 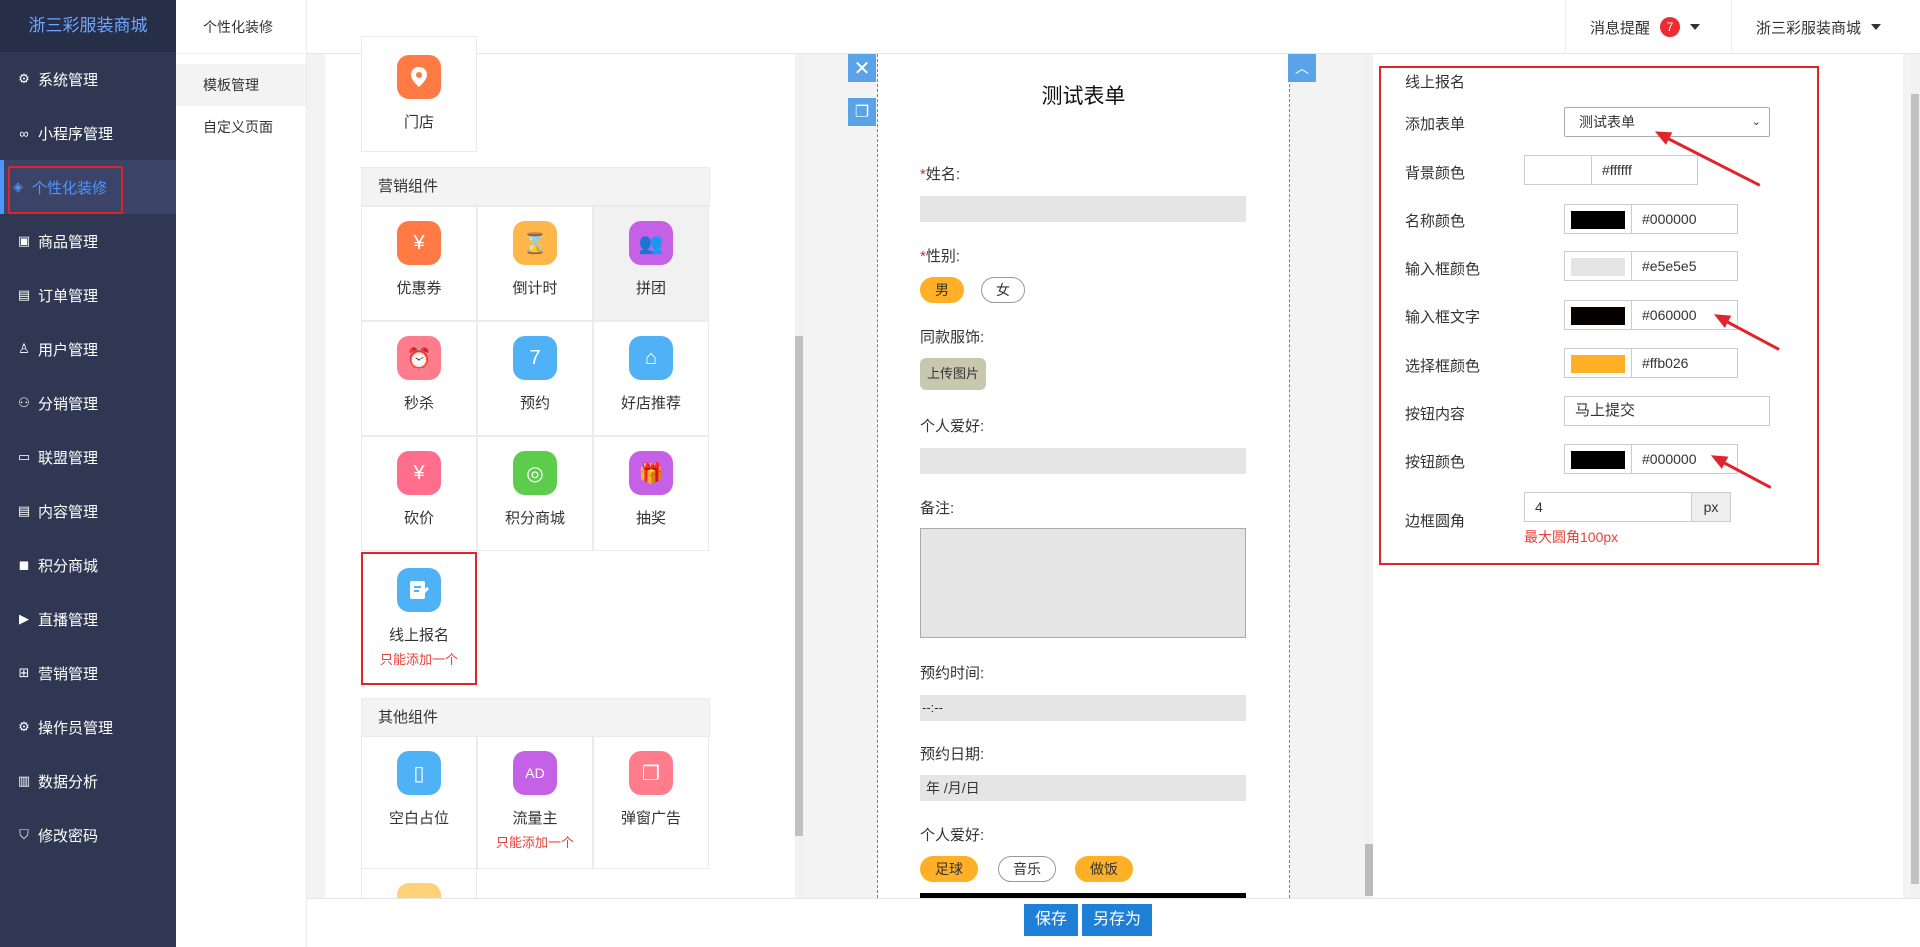 What do you see at coordinates (1443, 317) in the screenshot?
I see `input-text-label: 输入框文字` at bounding box center [1443, 317].